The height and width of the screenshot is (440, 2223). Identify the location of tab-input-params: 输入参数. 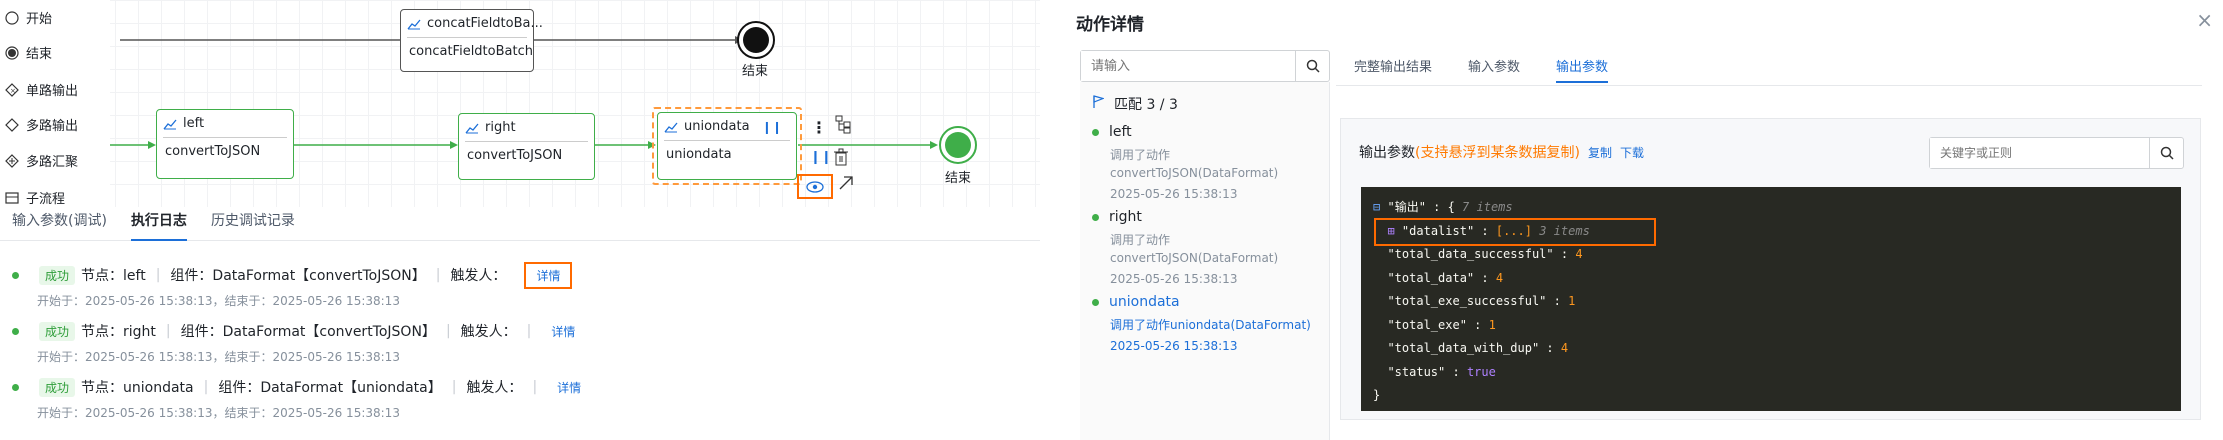
(1494, 65).